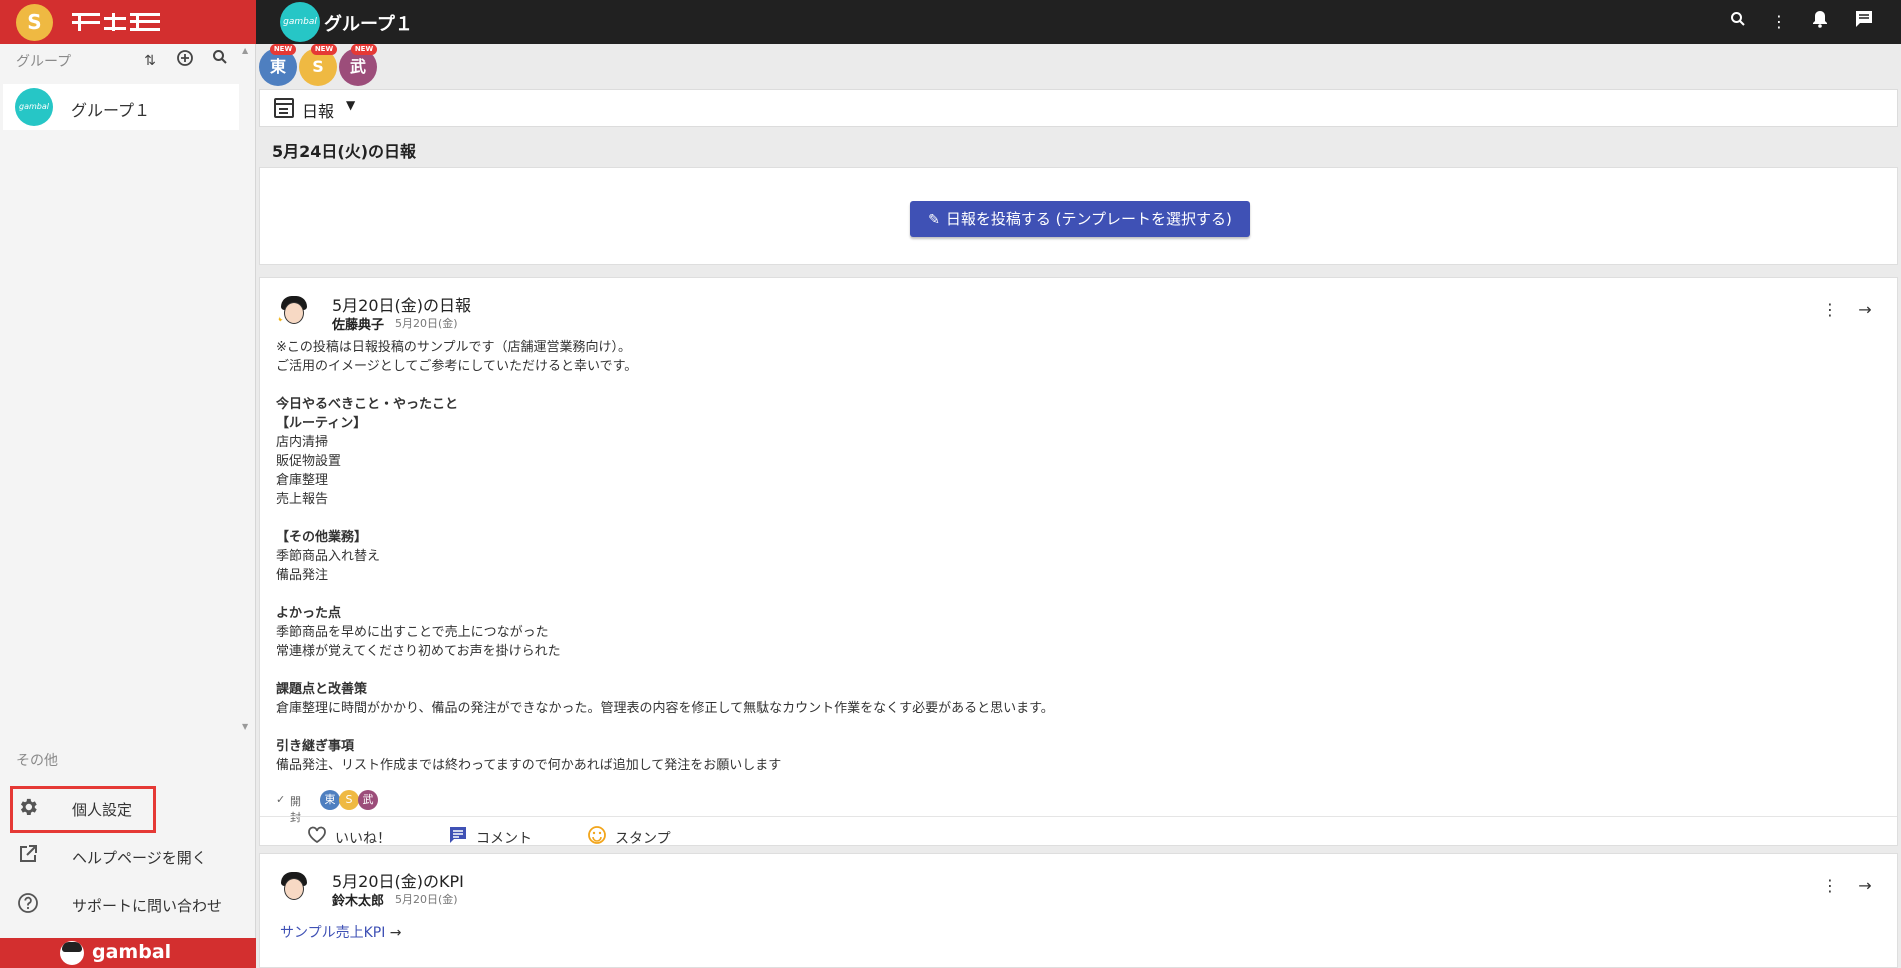 This screenshot has height=968, width=1901. What do you see at coordinates (351, 105) in the screenshot?
I see `dropdown-arrow-icon: ▼` at bounding box center [351, 105].